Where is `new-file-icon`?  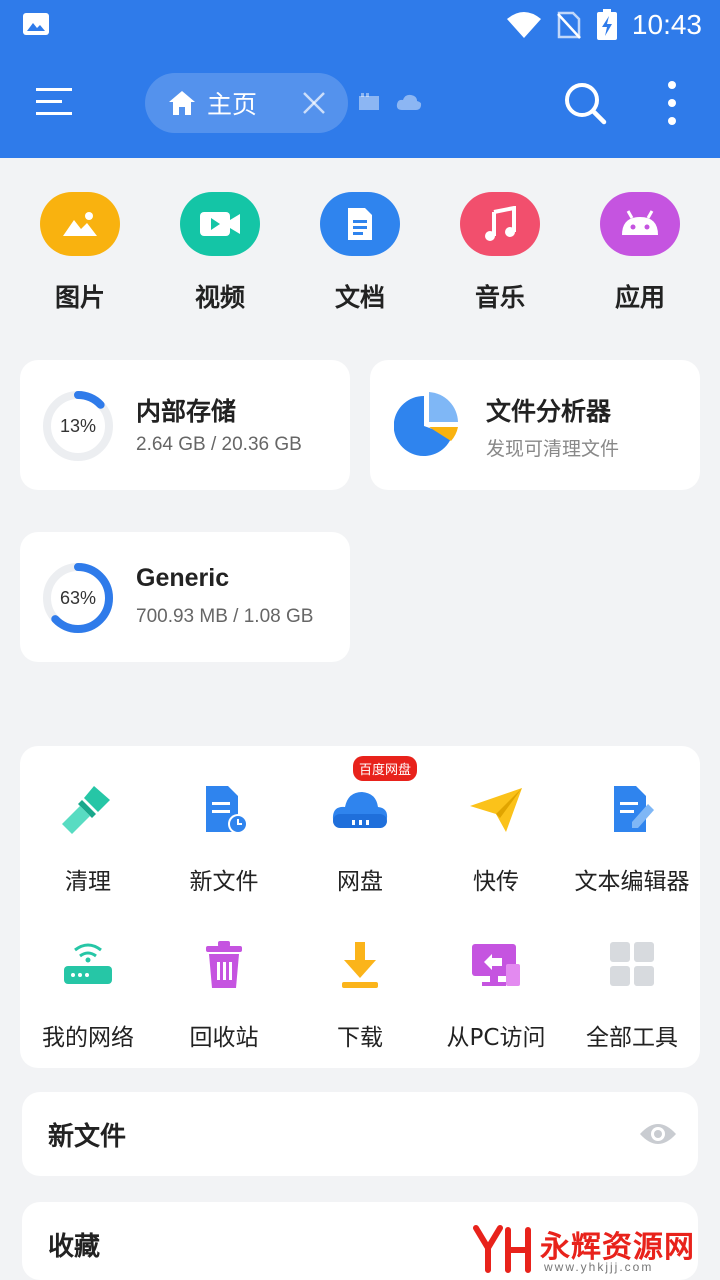
new-file-icon is located at coordinates (227, 810).